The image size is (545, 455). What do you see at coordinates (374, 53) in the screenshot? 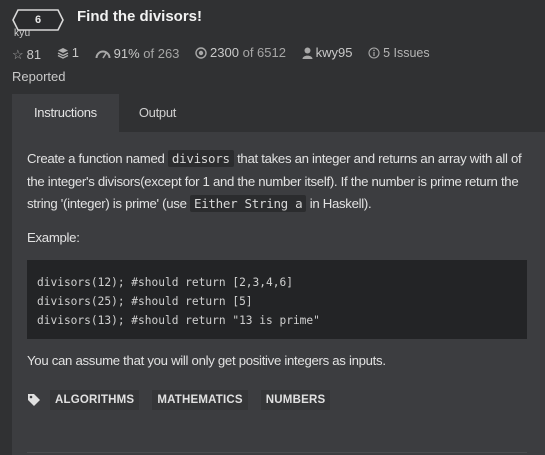
I see `info-icon` at bounding box center [374, 53].